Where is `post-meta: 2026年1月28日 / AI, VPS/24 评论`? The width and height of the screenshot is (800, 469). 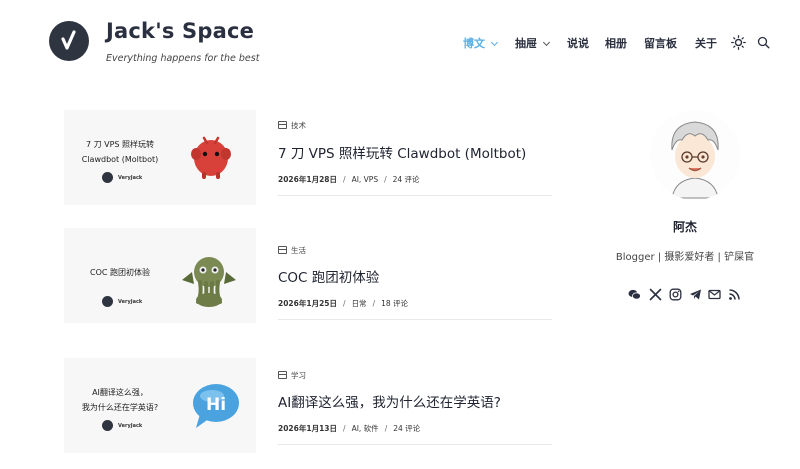 post-meta: 2026年1月28日 / AI, VPS/24 评论 is located at coordinates (349, 179).